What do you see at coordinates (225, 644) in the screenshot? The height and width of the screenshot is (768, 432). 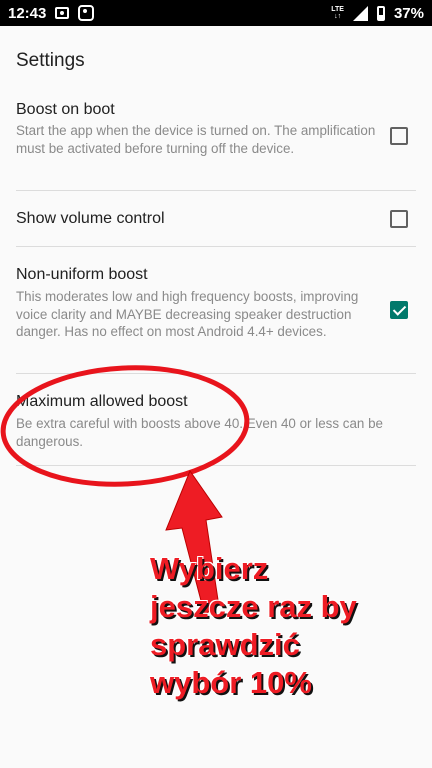 I see `annotation-line: sprawdzić` at bounding box center [225, 644].